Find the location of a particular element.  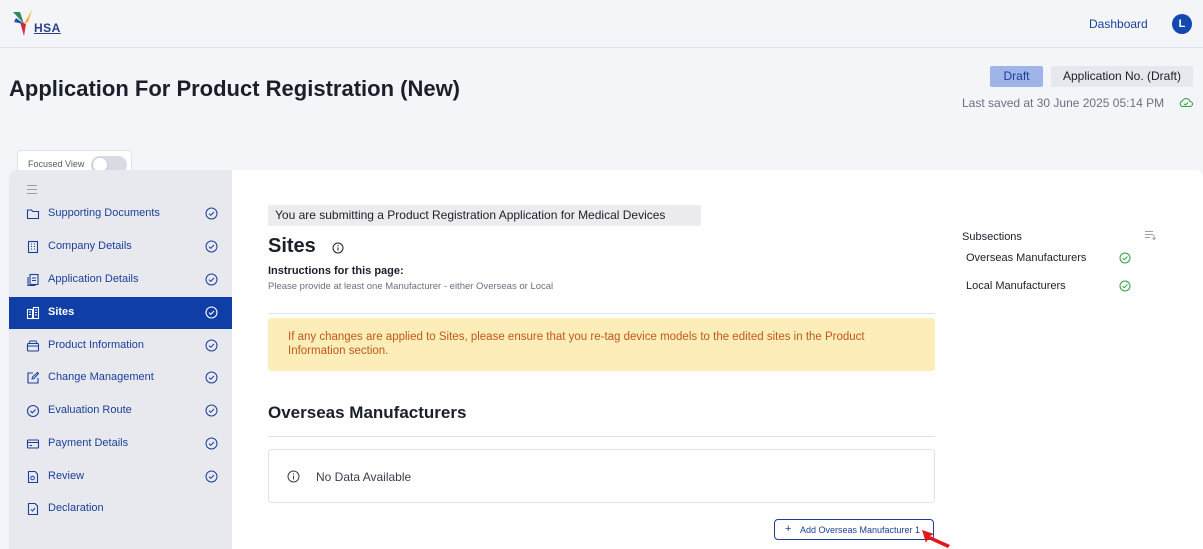

sidebar-item-label: Declaration is located at coordinates (76, 508).